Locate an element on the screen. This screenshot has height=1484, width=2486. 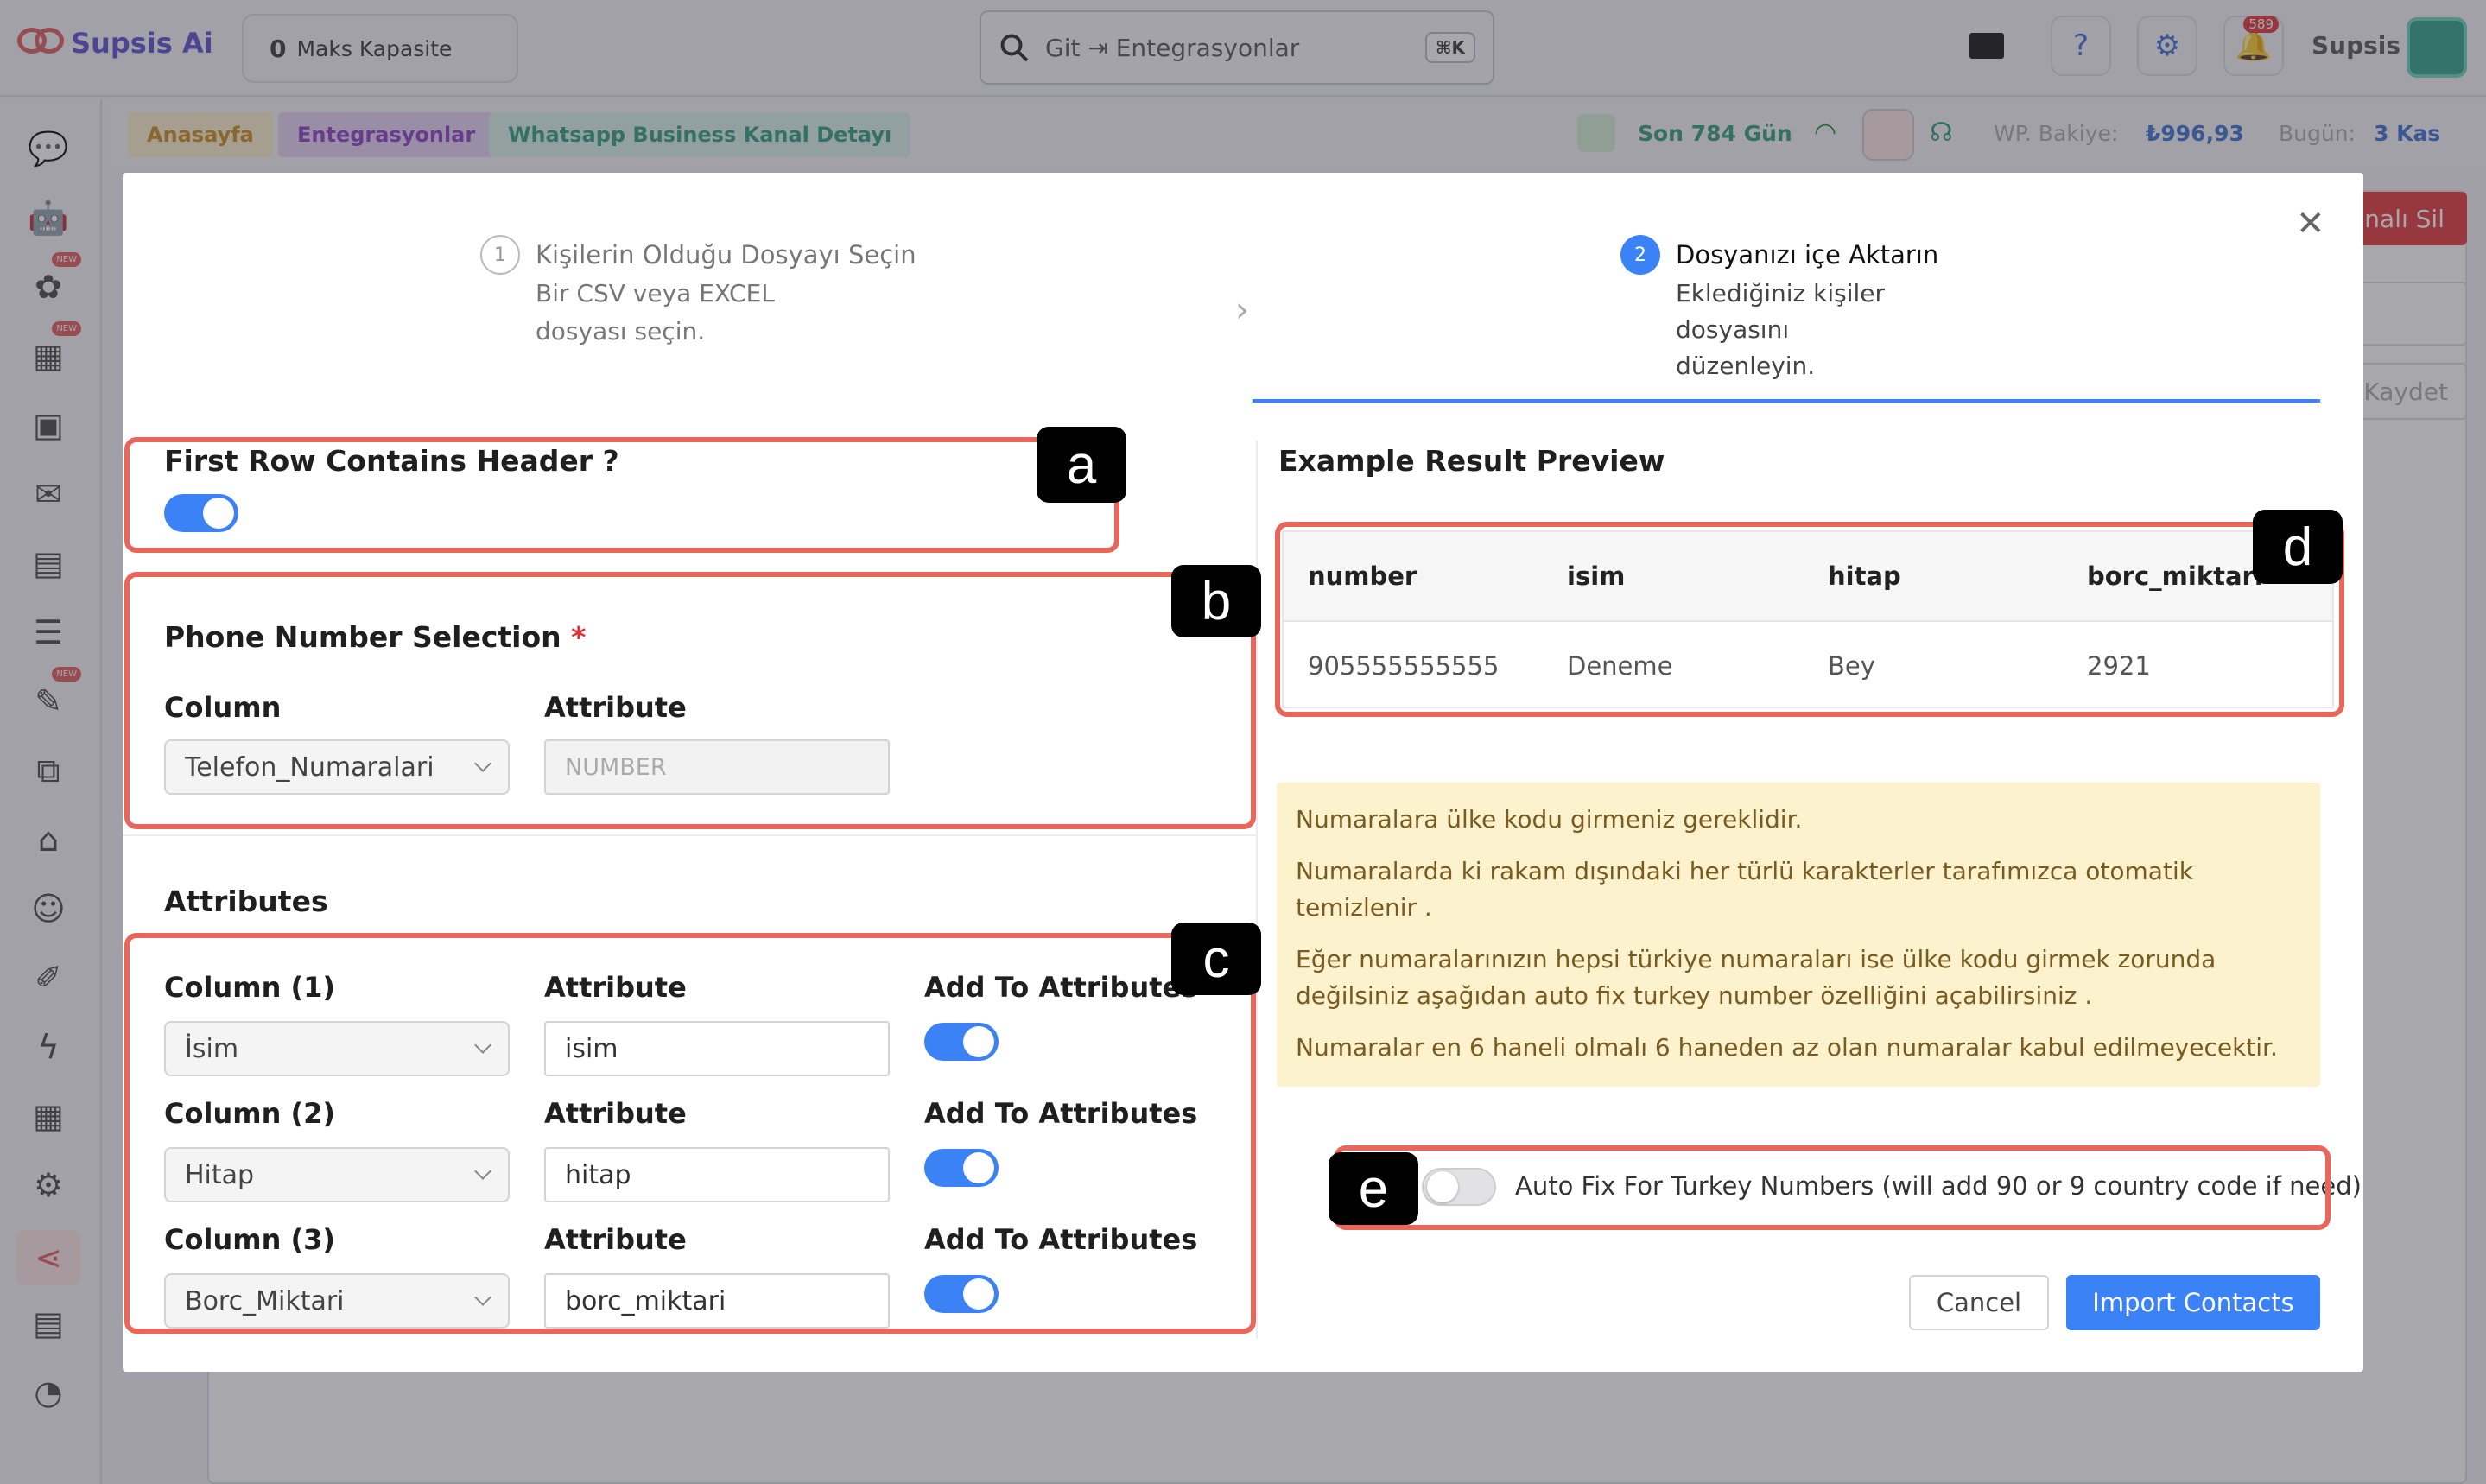
close-icon: ✕ is located at coordinates (2310, 224).